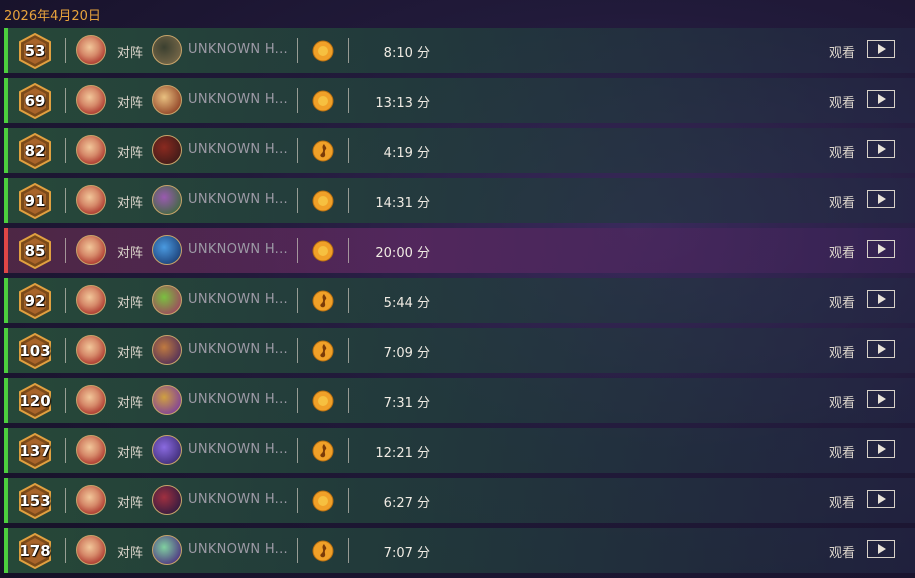  What do you see at coordinates (406, 303) in the screenshot?
I see `match-duration: 5:44 分` at bounding box center [406, 303].